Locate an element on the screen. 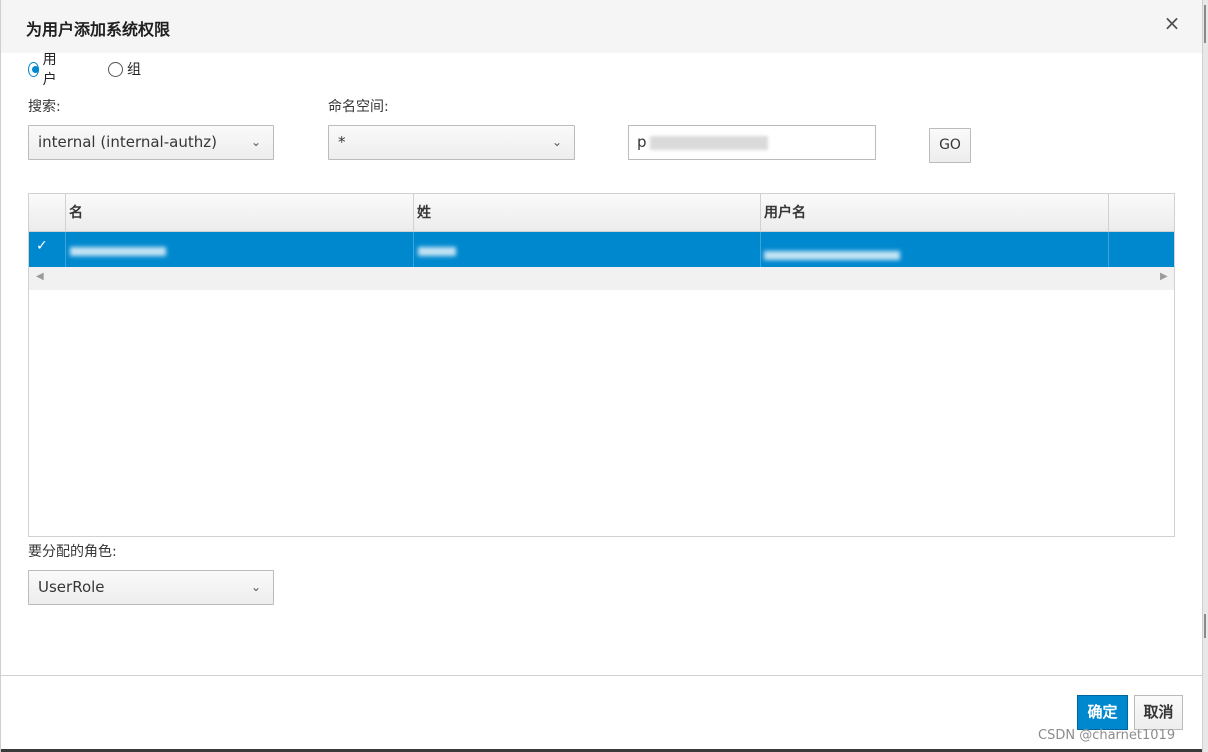  role-label: 要分配的角色: is located at coordinates (72, 552).